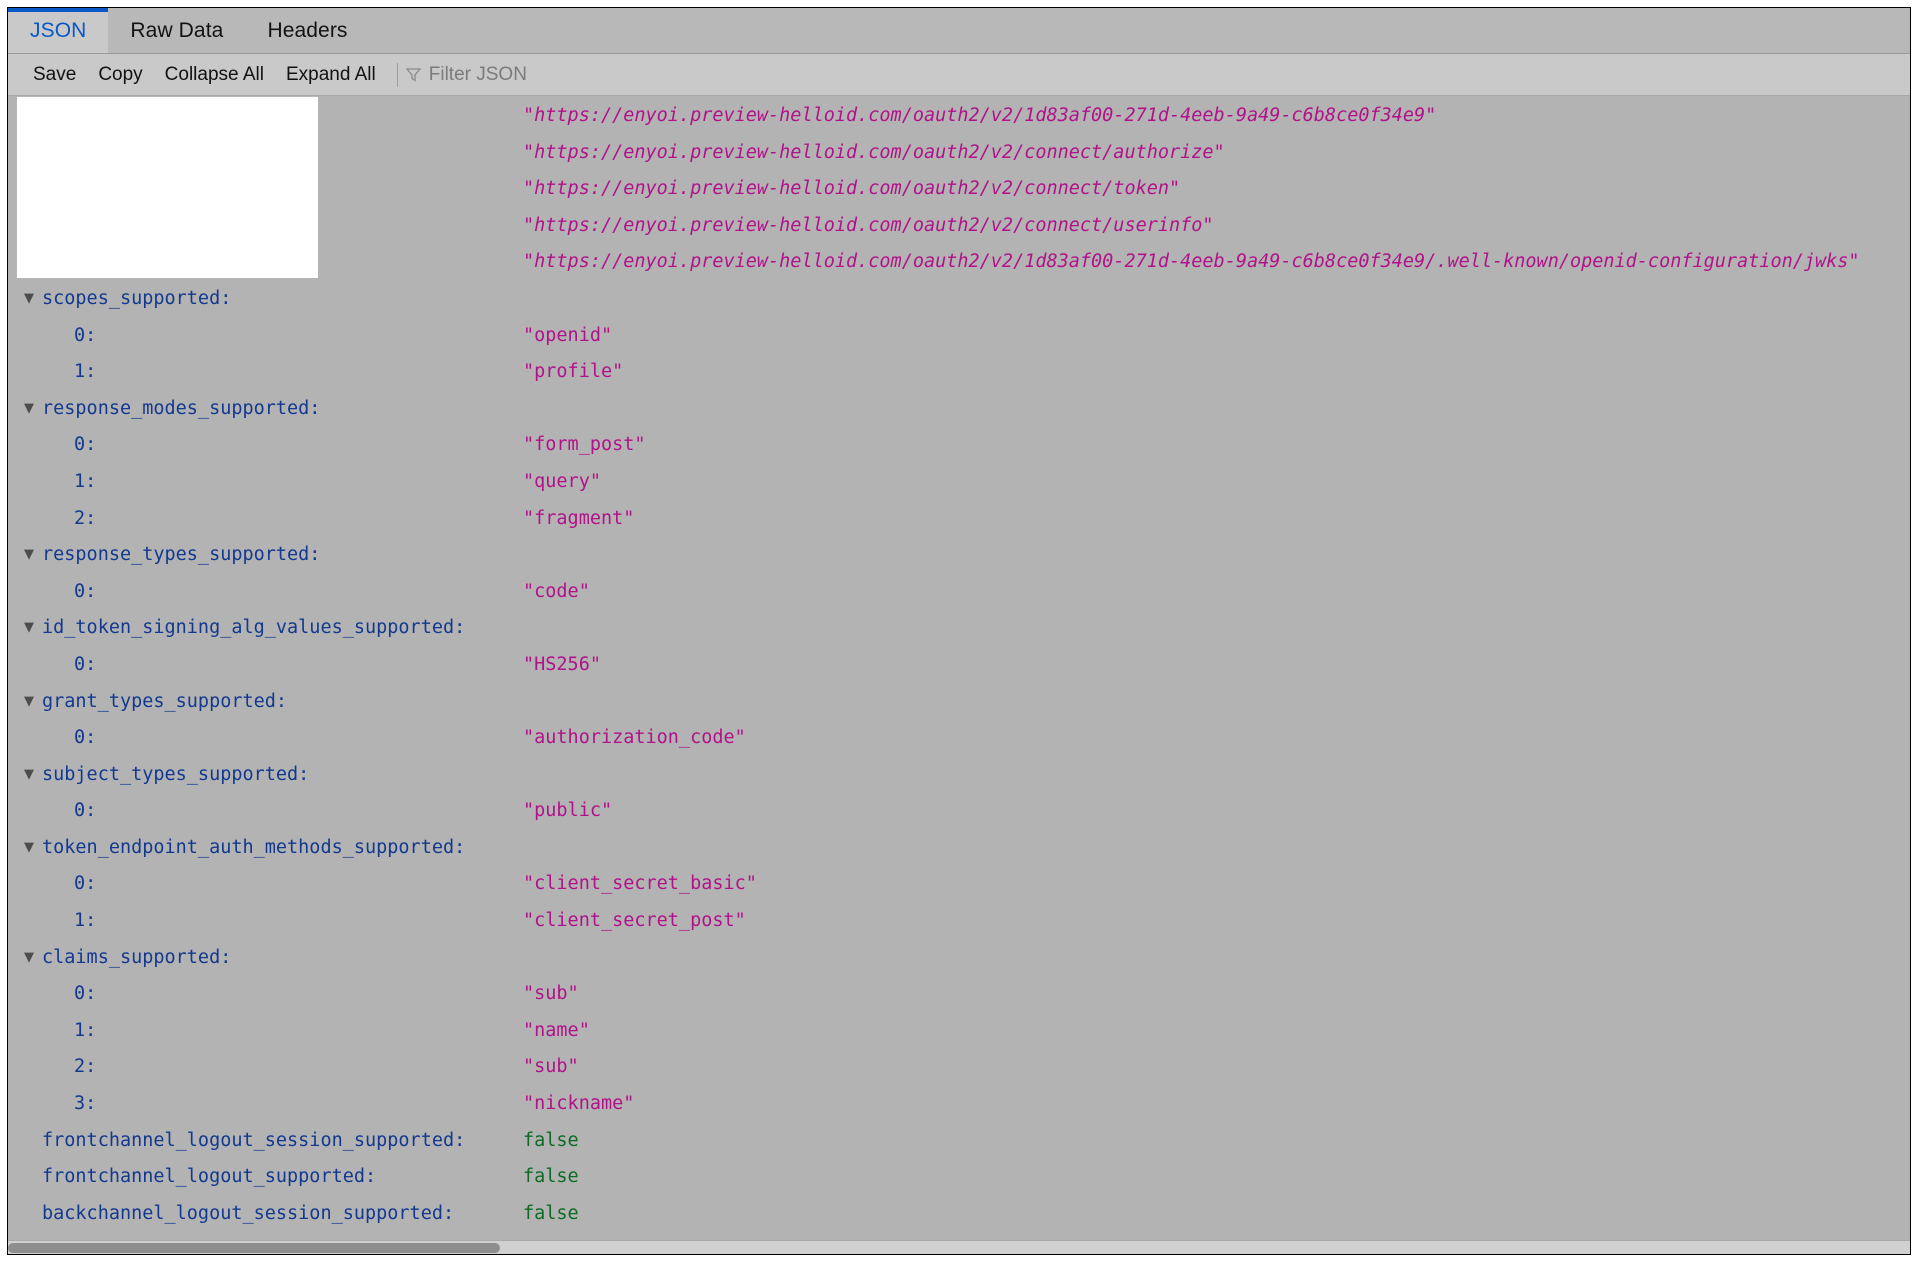 The height and width of the screenshot is (1264, 1920). Describe the element at coordinates (959, 884) in the screenshot. I see `json-row: 0: "client_secret_basic"` at that location.